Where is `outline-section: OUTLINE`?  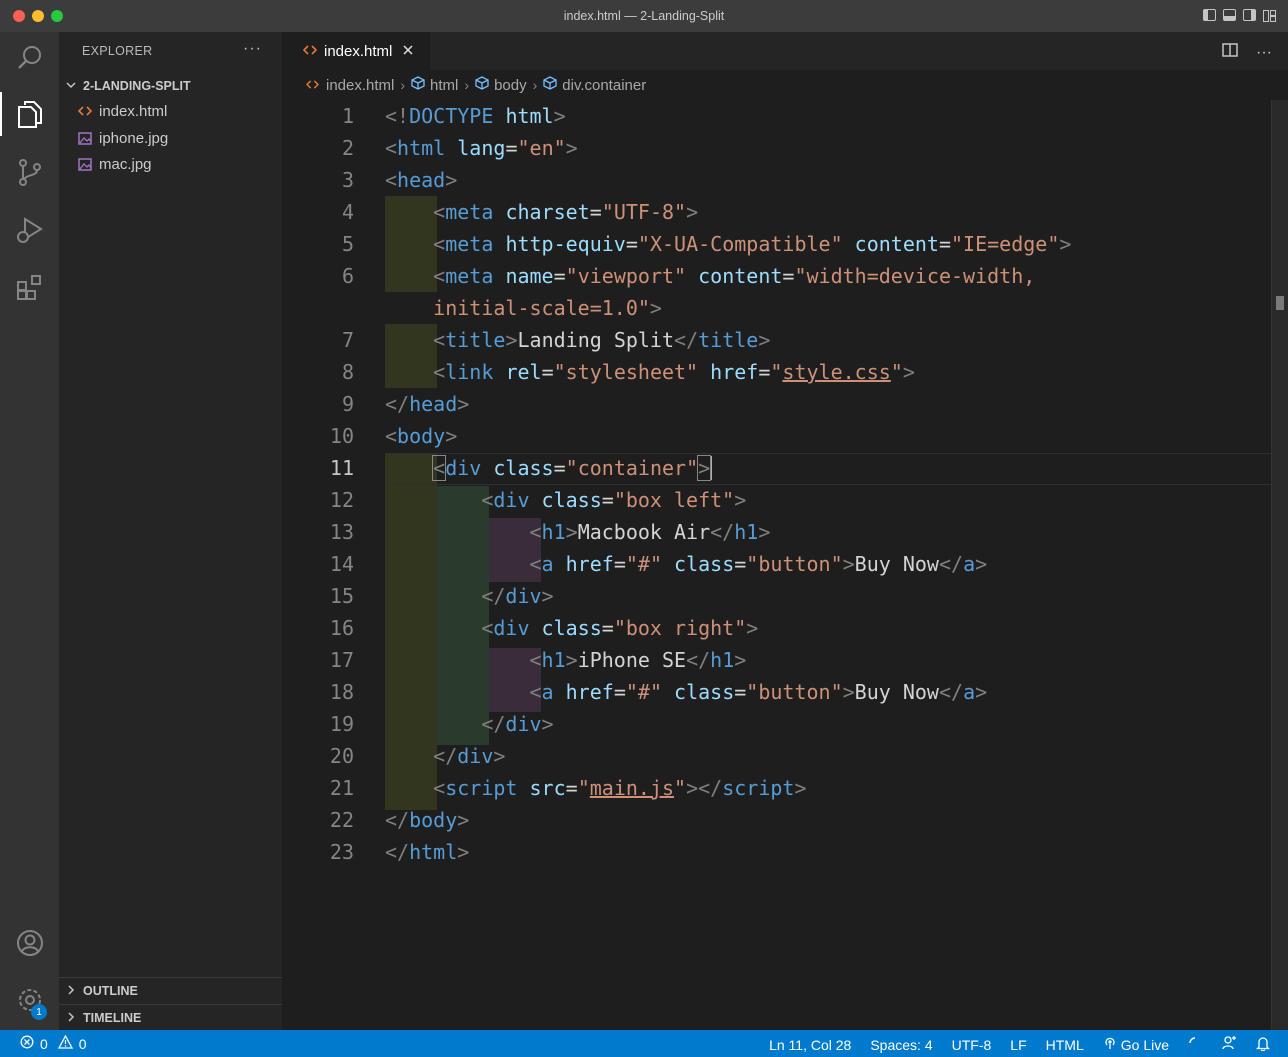 outline-section: OUTLINE is located at coordinates (170, 990).